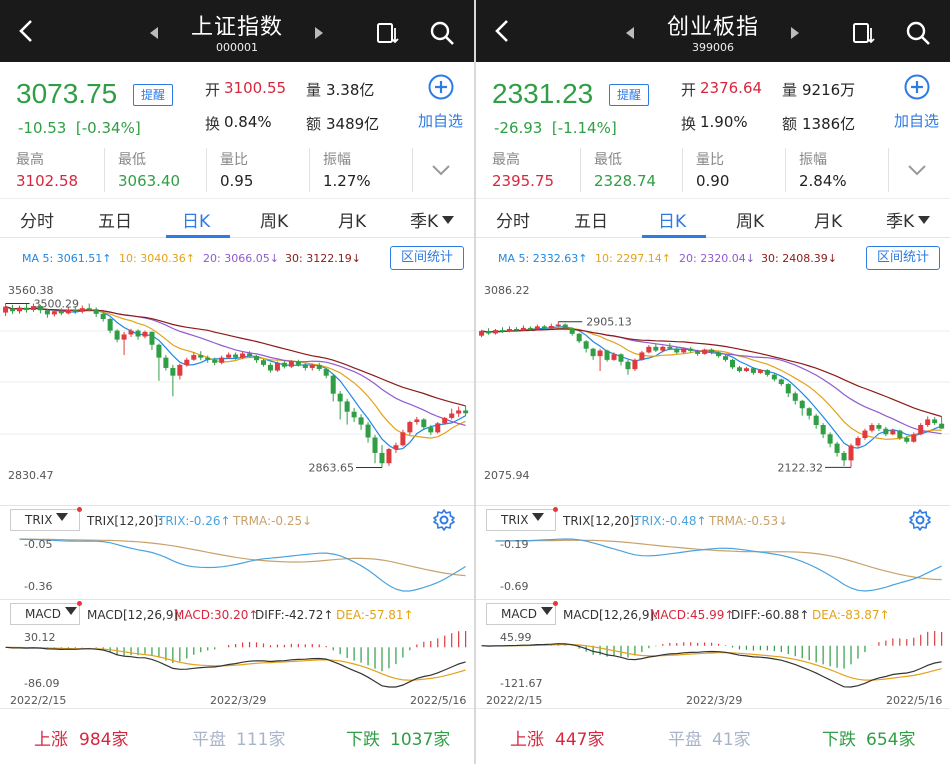 The height and width of the screenshot is (764, 950). I want to click on volume-value: 3.38亿, so click(350, 90).